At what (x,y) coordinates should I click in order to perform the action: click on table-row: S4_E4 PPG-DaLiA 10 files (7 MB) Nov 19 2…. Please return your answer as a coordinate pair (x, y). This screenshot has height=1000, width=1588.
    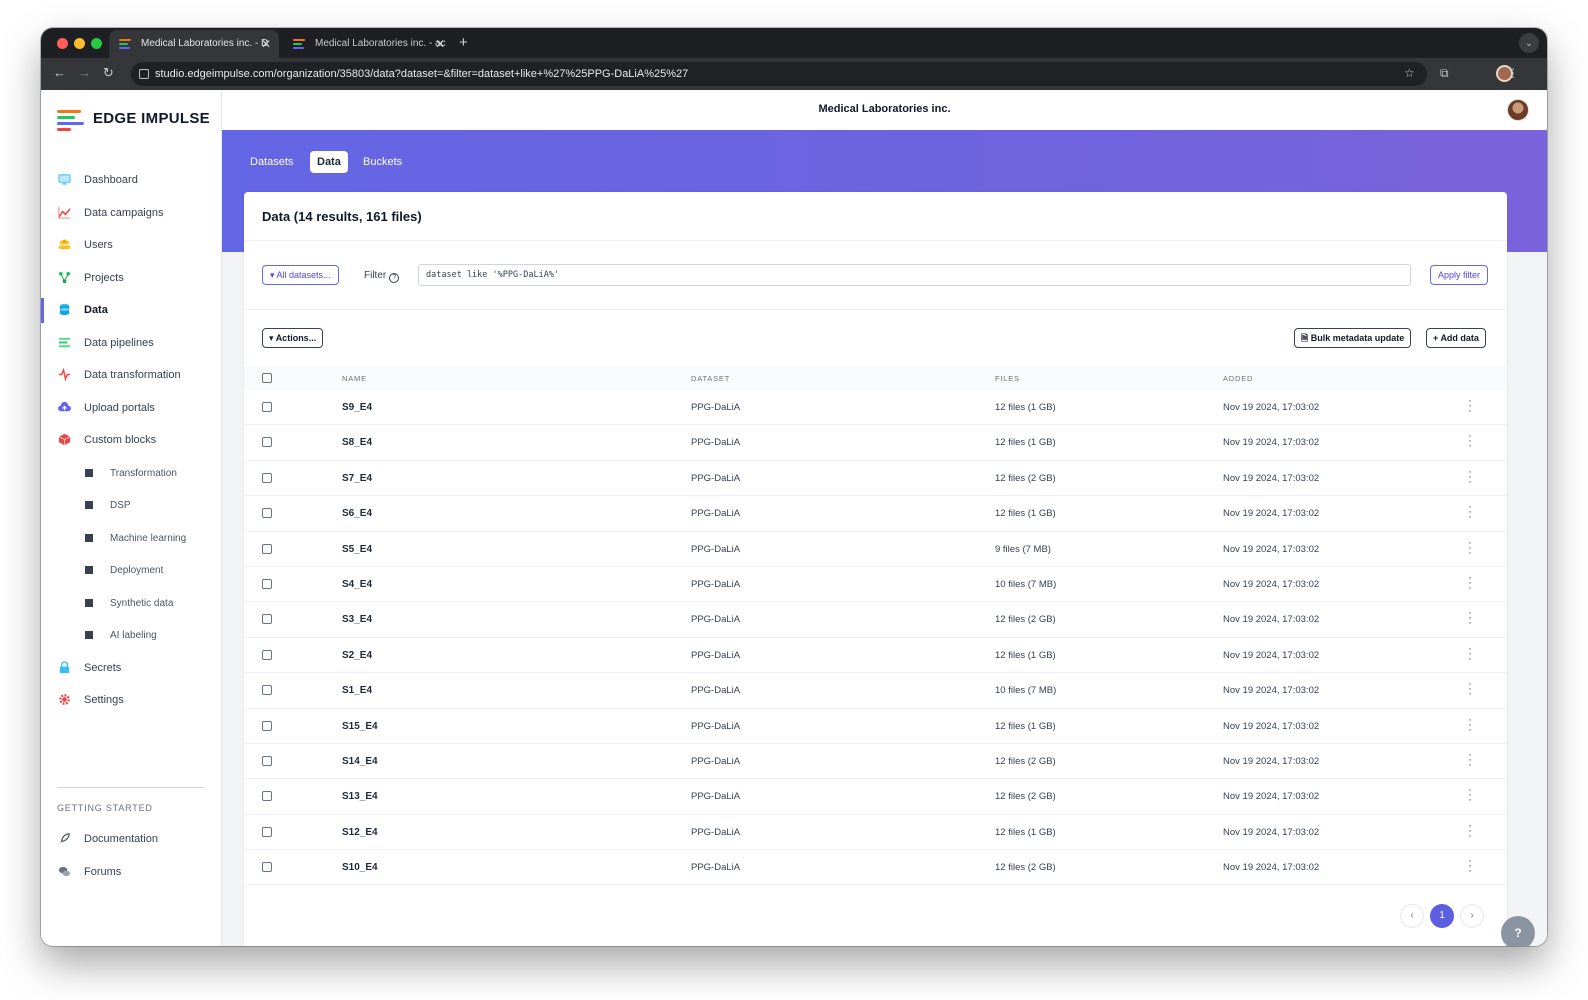
    Looking at the image, I should click on (875, 585).